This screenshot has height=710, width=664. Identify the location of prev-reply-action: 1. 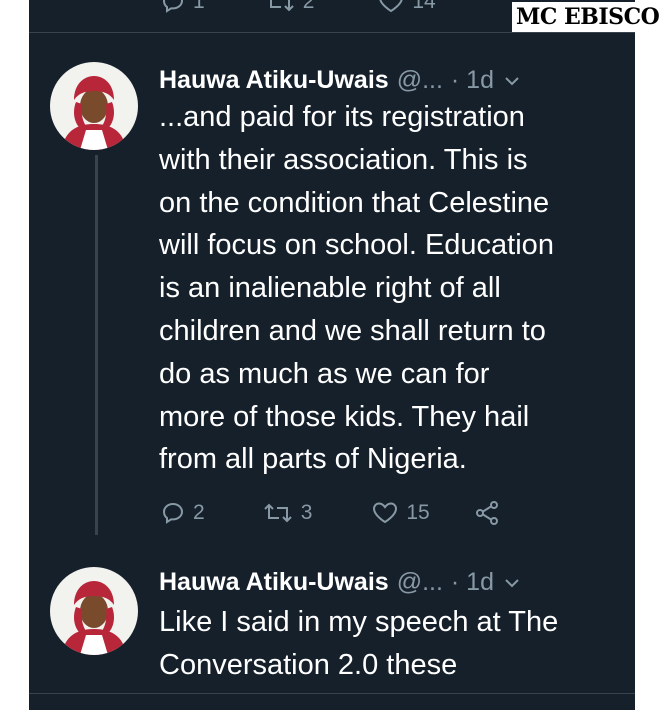
(183, 7).